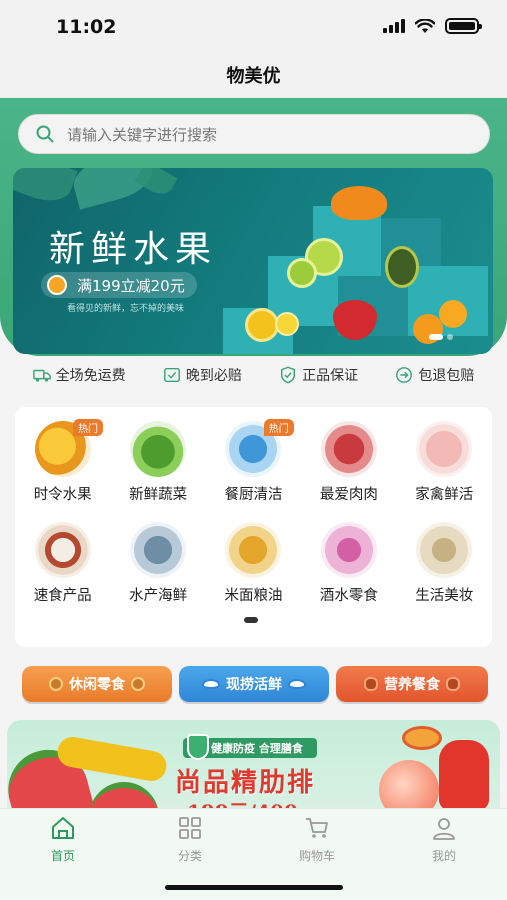 Image resolution: width=507 pixels, height=900 pixels. I want to click on pill-snacks-button: 休闲零食, so click(97, 684).